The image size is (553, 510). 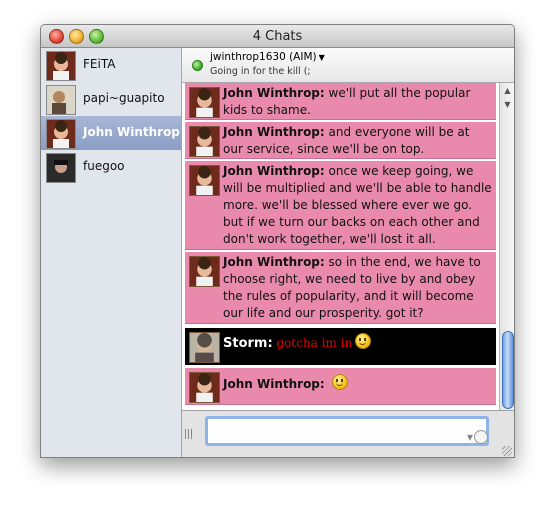 What do you see at coordinates (260, 71) in the screenshot?
I see `status-message: Going in for the kill (;` at bounding box center [260, 71].